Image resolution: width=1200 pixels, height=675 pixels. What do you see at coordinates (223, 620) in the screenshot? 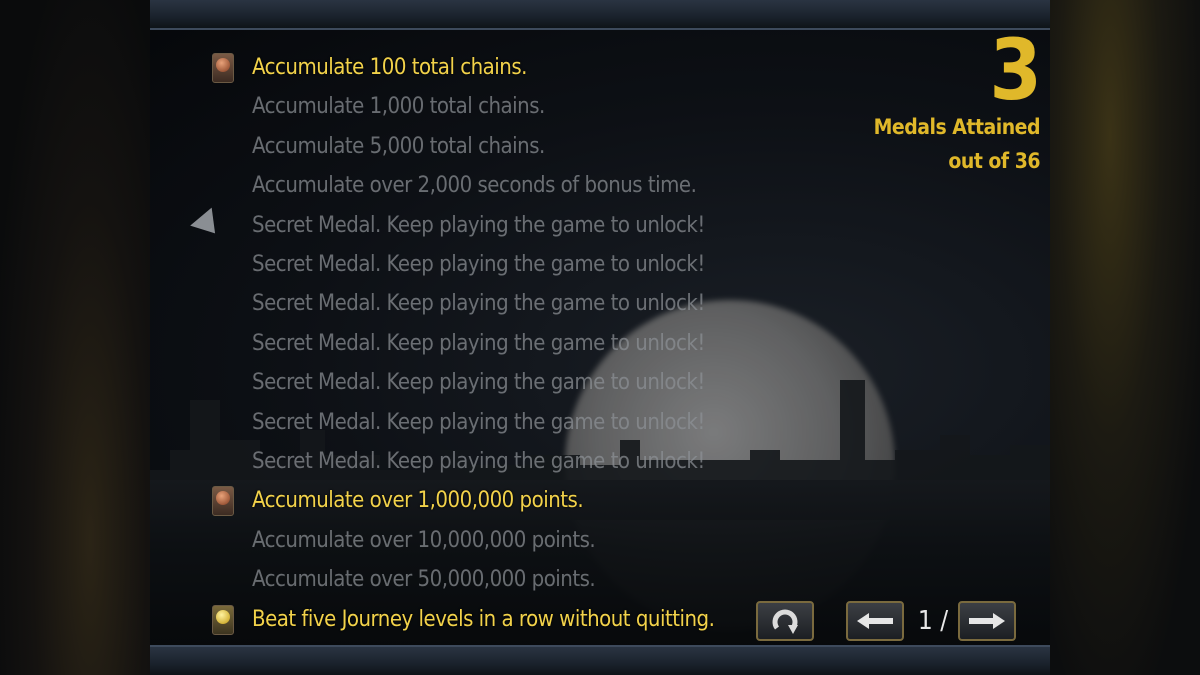
I see `gold-medal-icon` at bounding box center [223, 620].